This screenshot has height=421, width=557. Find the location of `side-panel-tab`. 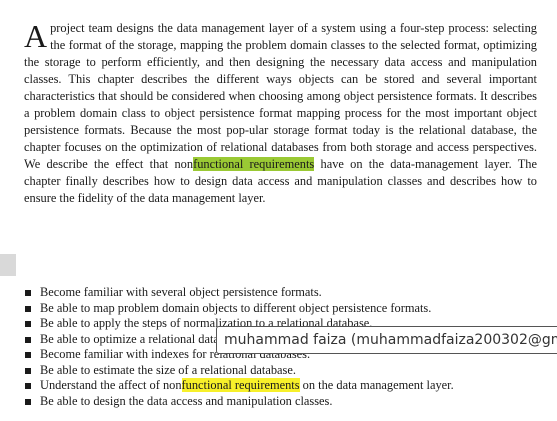

side-panel-tab is located at coordinates (8, 265).